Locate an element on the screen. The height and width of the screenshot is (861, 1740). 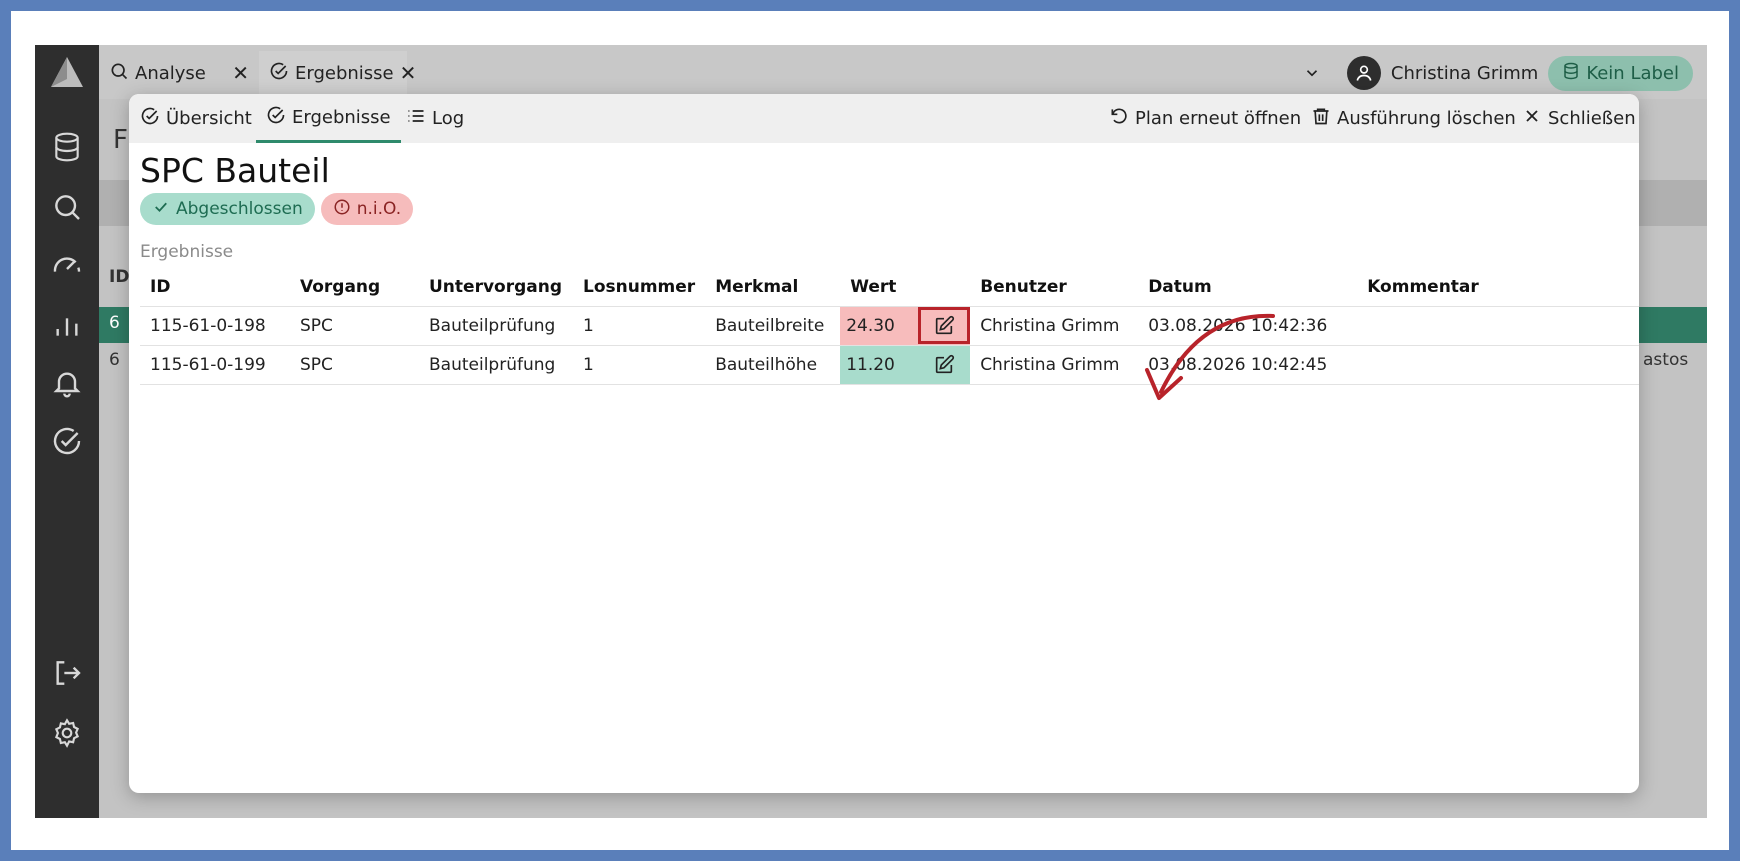
settings-gear-icon is located at coordinates (67, 733).